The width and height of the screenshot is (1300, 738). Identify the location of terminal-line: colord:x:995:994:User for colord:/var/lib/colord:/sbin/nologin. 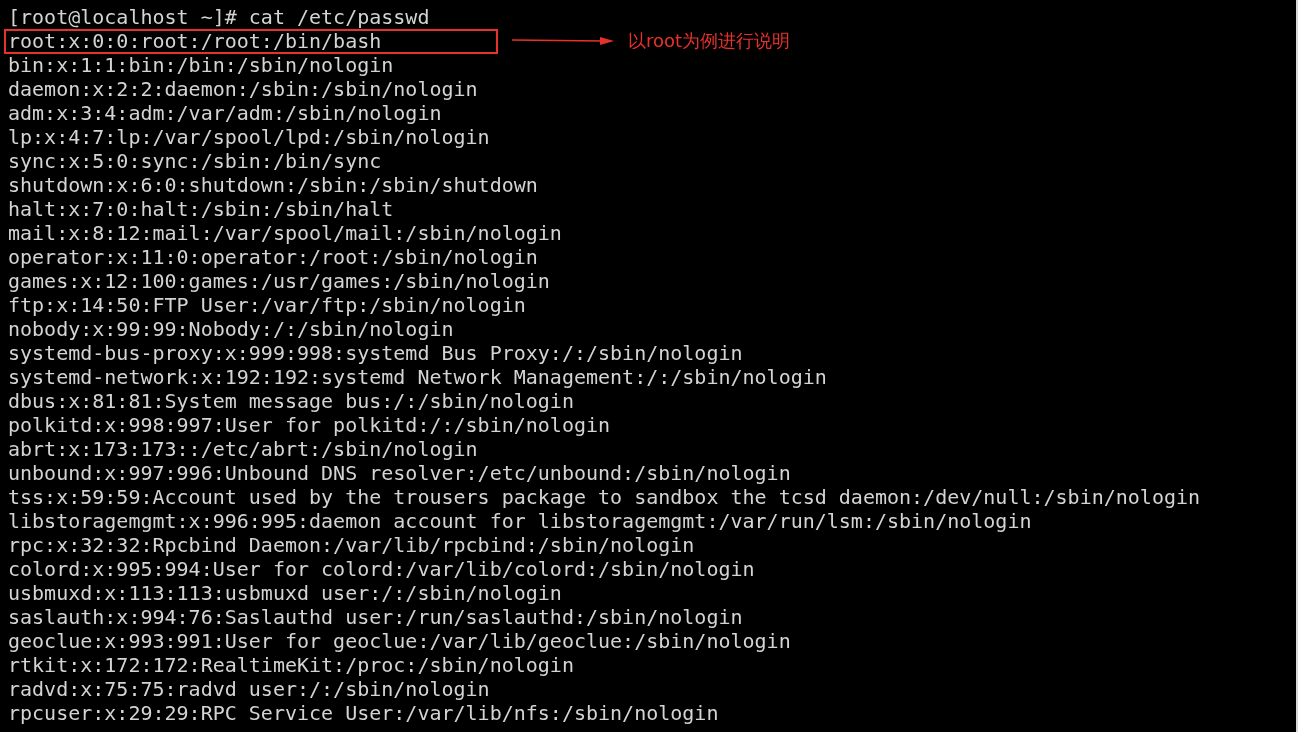
(381, 569).